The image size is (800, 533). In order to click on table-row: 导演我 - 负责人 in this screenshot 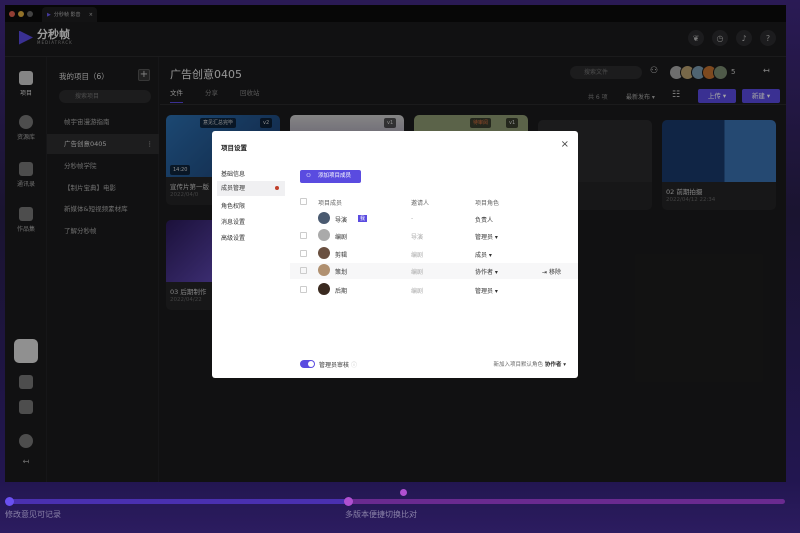, I will do `click(435, 219)`.